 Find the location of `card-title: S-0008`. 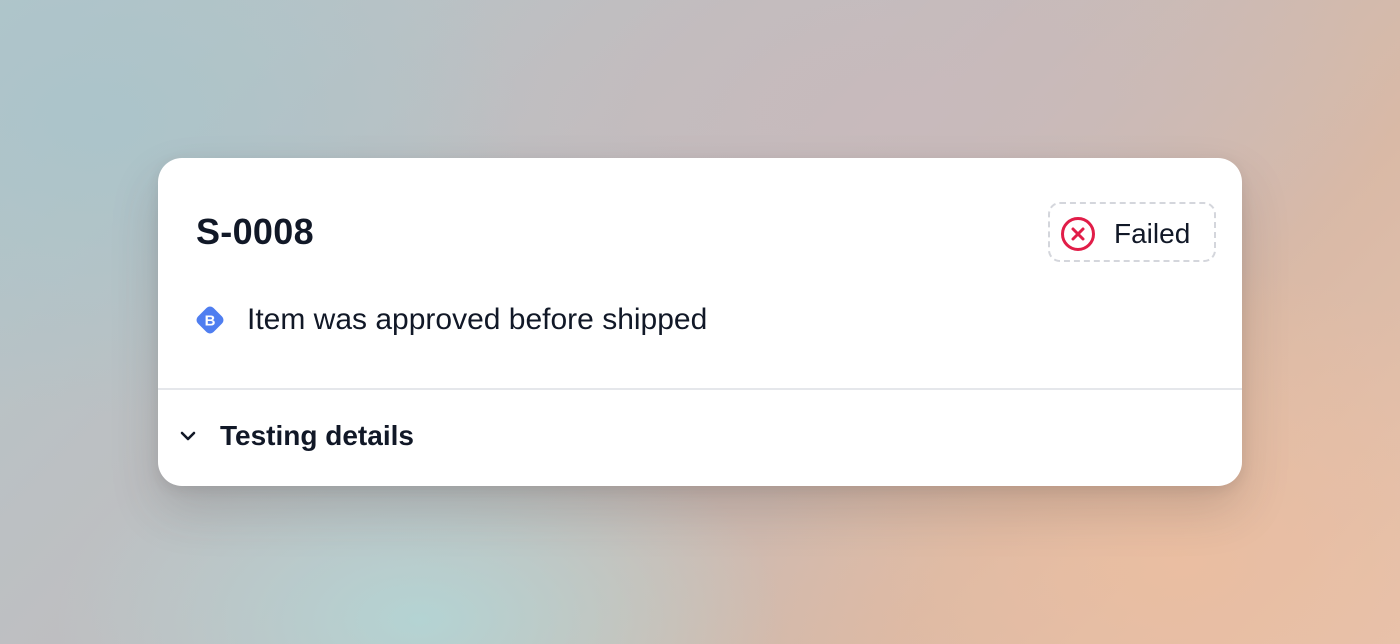

card-title: S-0008 is located at coordinates (255, 231).